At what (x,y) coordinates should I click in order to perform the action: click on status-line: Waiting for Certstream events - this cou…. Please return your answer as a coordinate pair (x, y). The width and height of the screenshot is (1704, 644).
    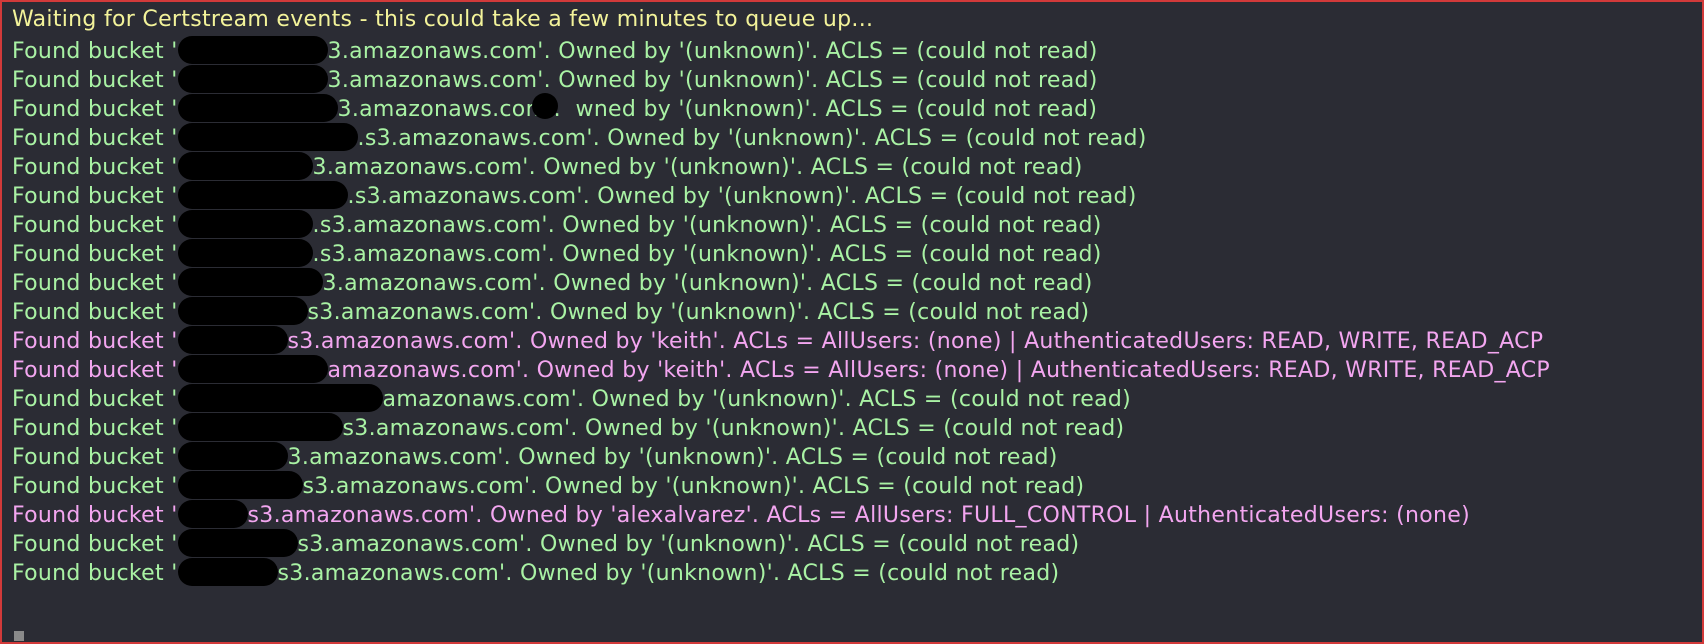
    Looking at the image, I should click on (443, 19).